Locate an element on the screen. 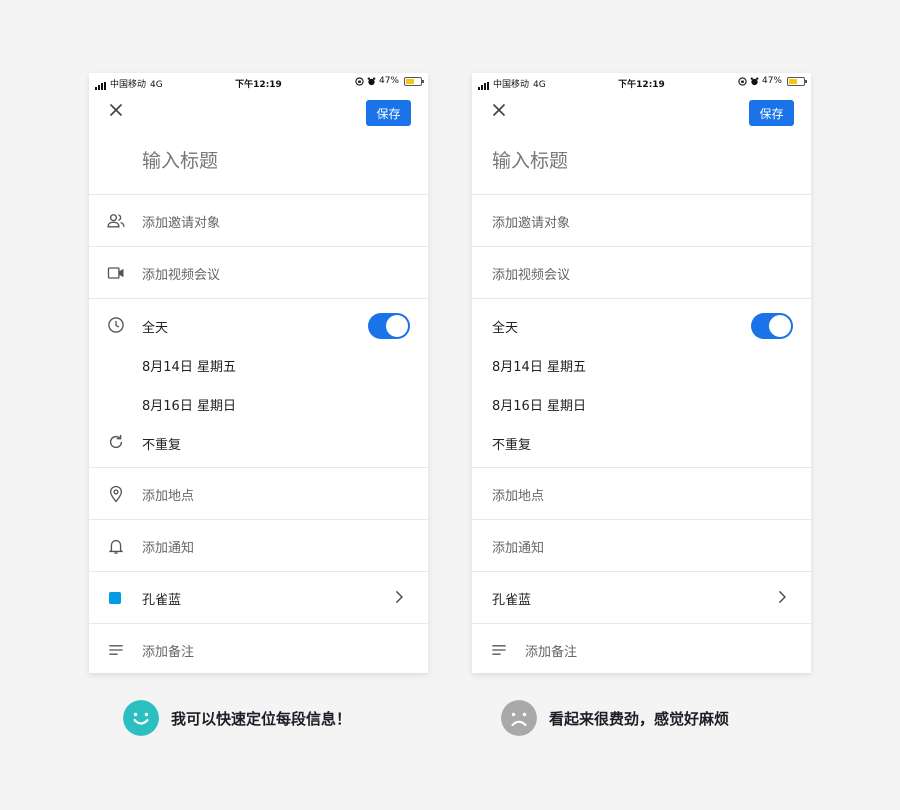 The height and width of the screenshot is (810, 900). caption-bad: 看起来很费劲，感觉好麻烦 is located at coordinates (615, 718).